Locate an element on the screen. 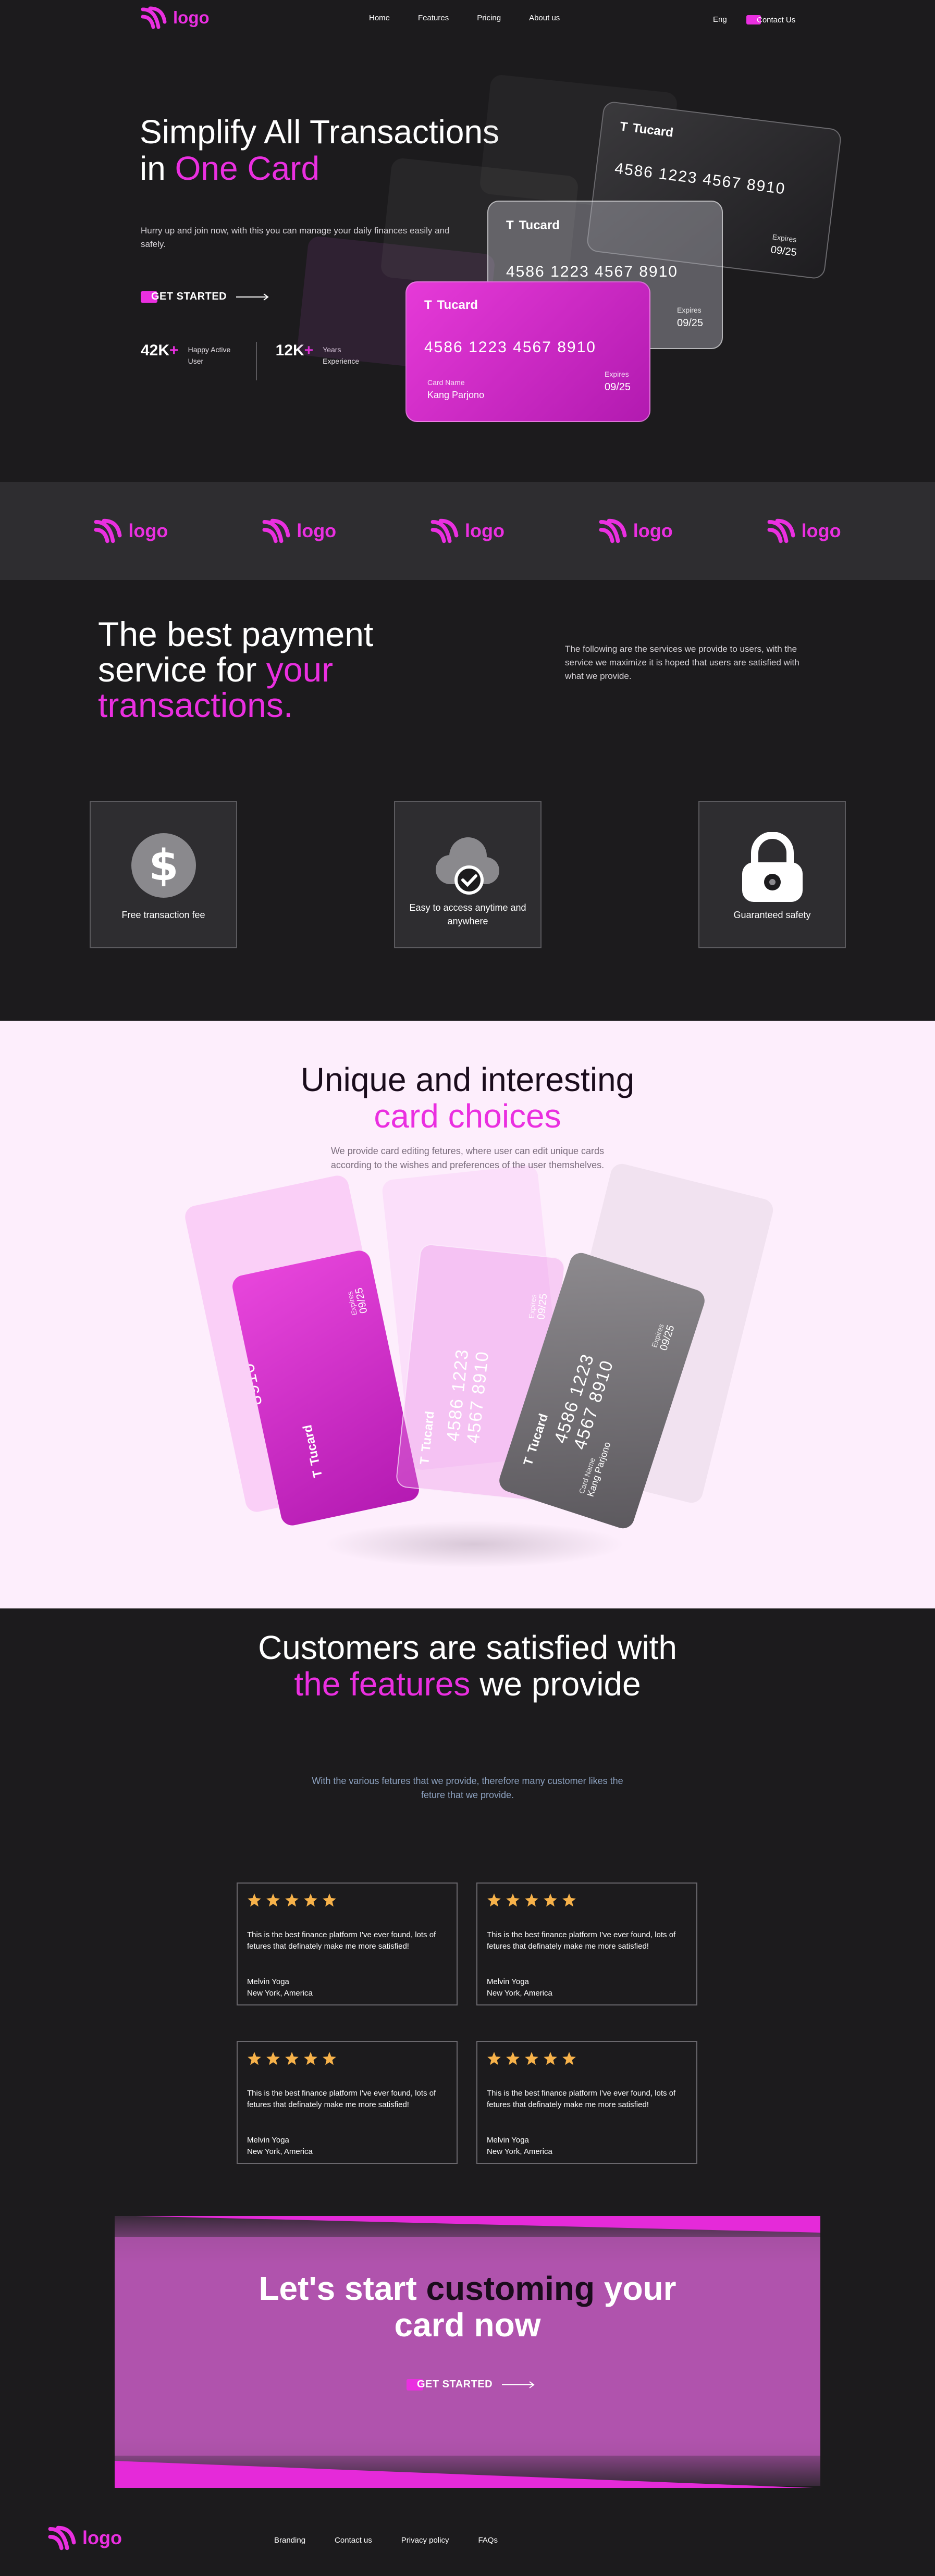  card-holder: Kang Parjono is located at coordinates (456, 395).